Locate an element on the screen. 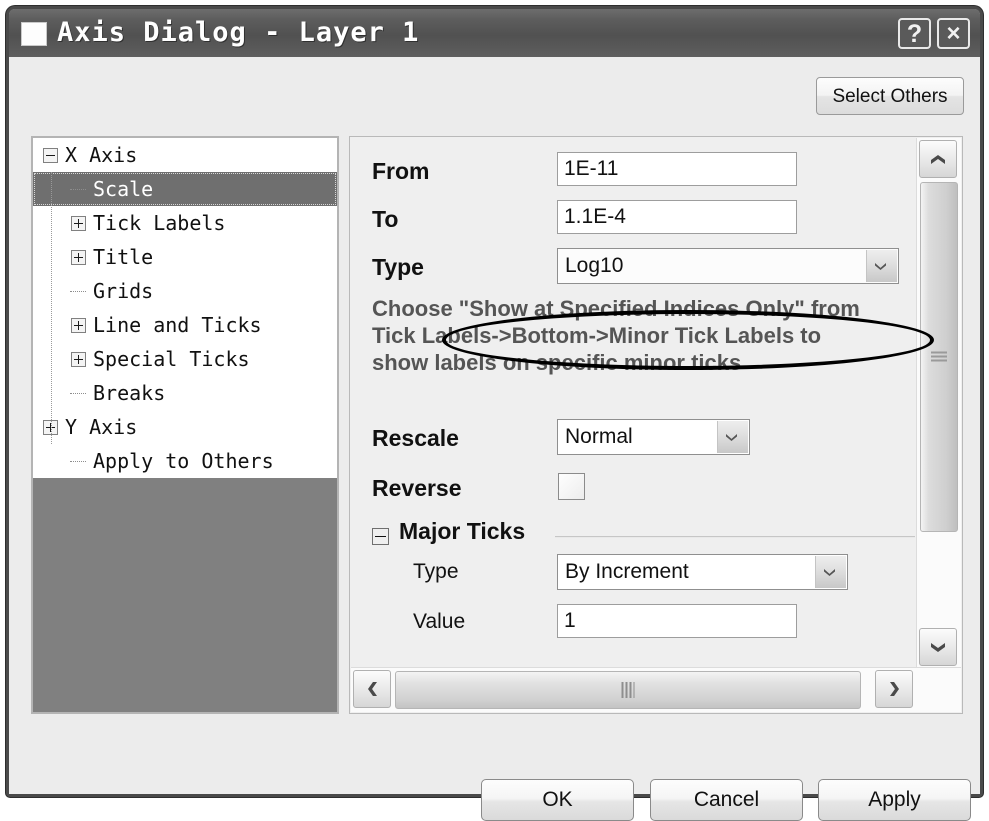 The height and width of the screenshot is (821, 989). from-input: 1E-11 is located at coordinates (677, 169).